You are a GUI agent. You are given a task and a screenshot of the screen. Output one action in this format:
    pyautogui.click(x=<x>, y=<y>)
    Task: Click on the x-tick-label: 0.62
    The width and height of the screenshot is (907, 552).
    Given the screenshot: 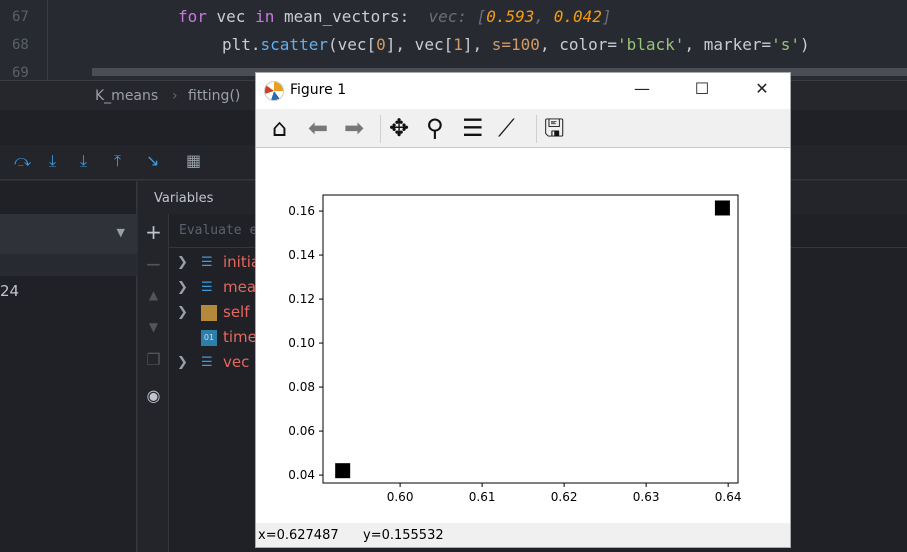 What is the action you would take?
    pyautogui.click(x=564, y=497)
    